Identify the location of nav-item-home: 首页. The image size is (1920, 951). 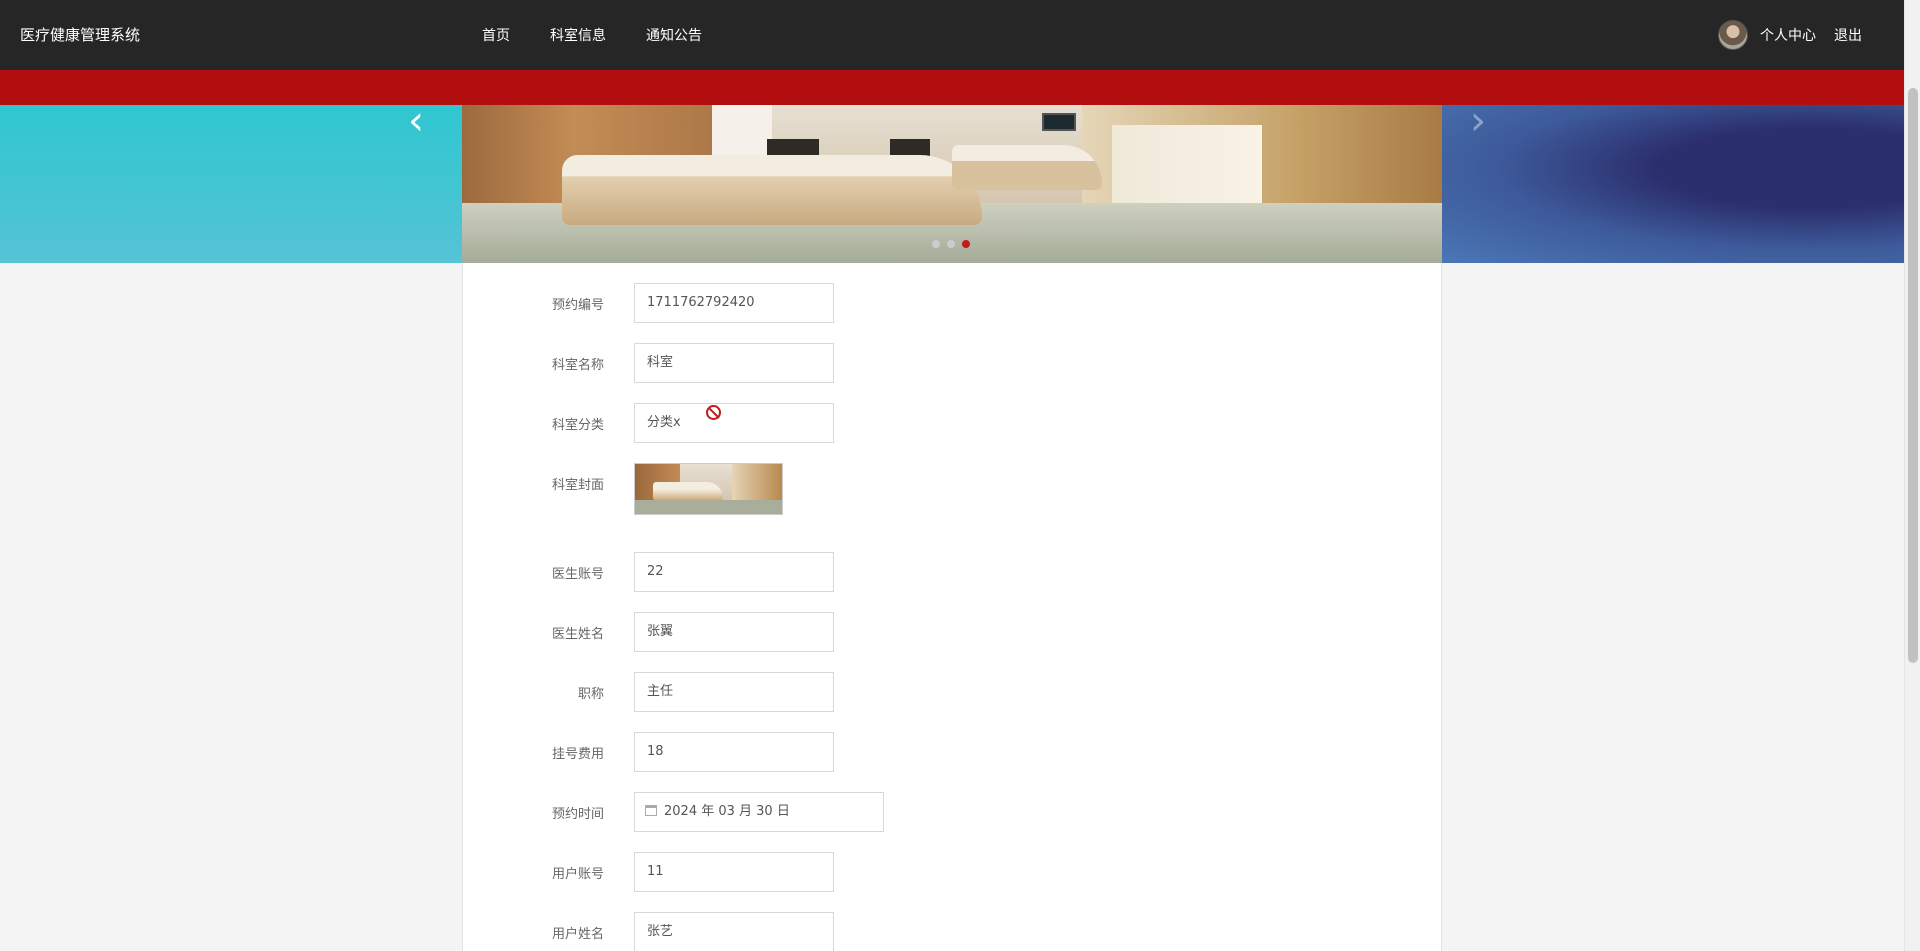
(496, 35).